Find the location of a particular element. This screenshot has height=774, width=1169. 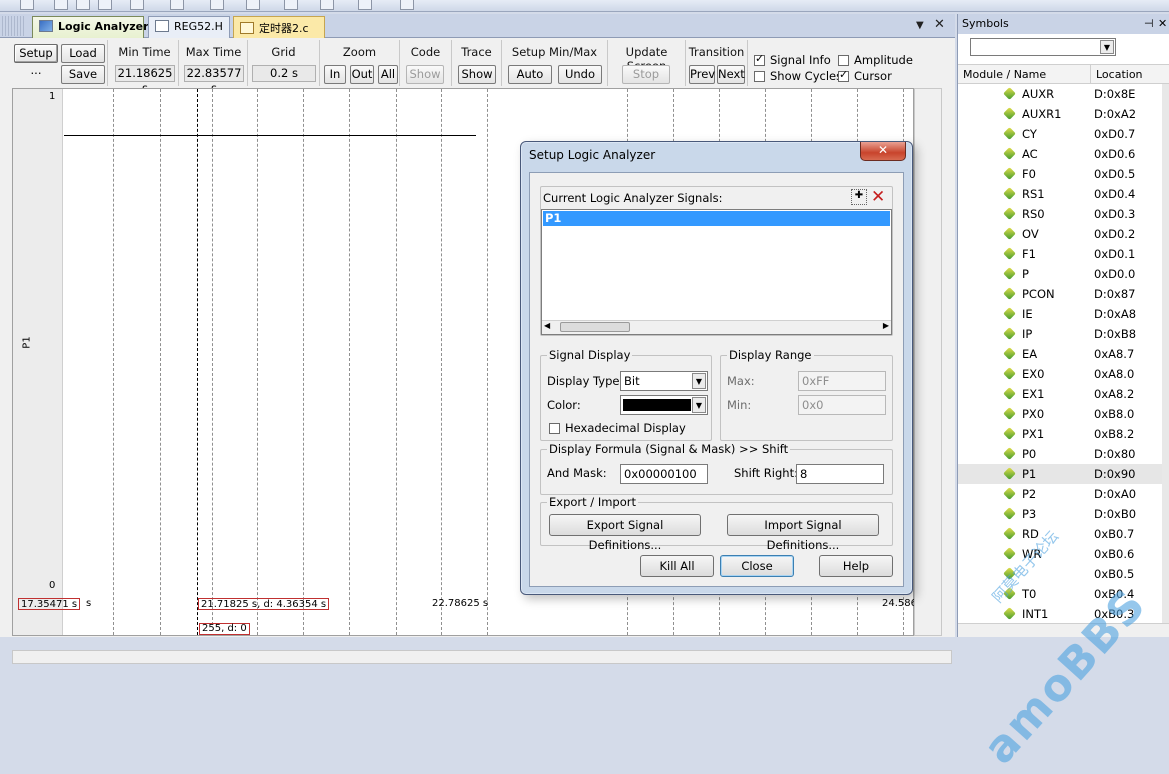

next-button: Next is located at coordinates (731, 74).